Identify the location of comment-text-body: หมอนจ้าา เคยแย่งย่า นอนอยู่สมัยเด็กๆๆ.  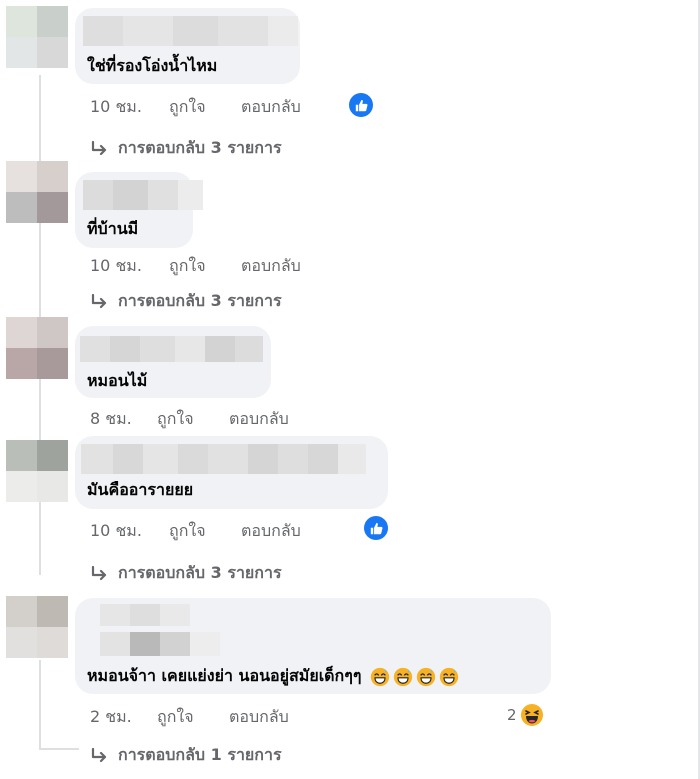
(224, 675).